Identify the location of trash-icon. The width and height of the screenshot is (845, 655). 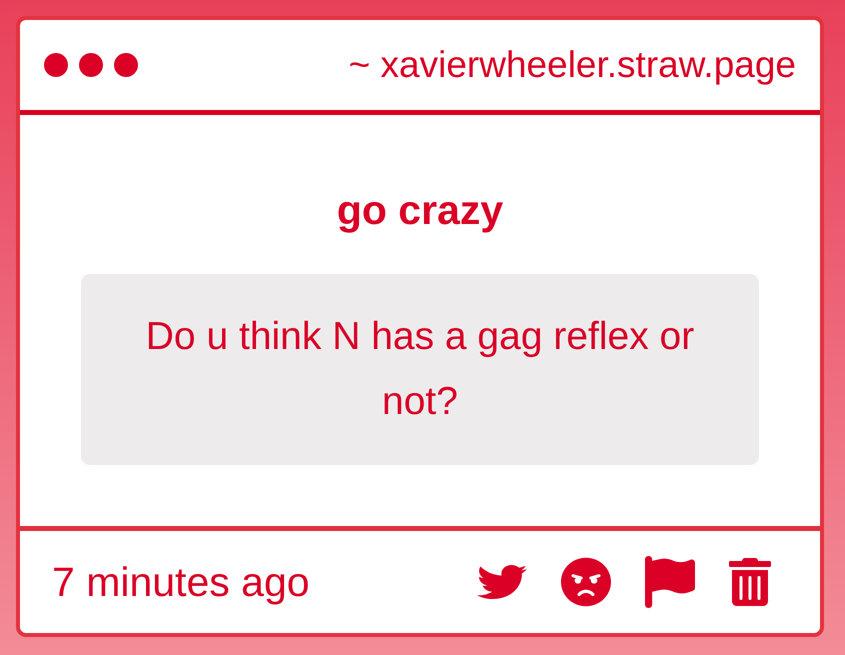
(750, 582).